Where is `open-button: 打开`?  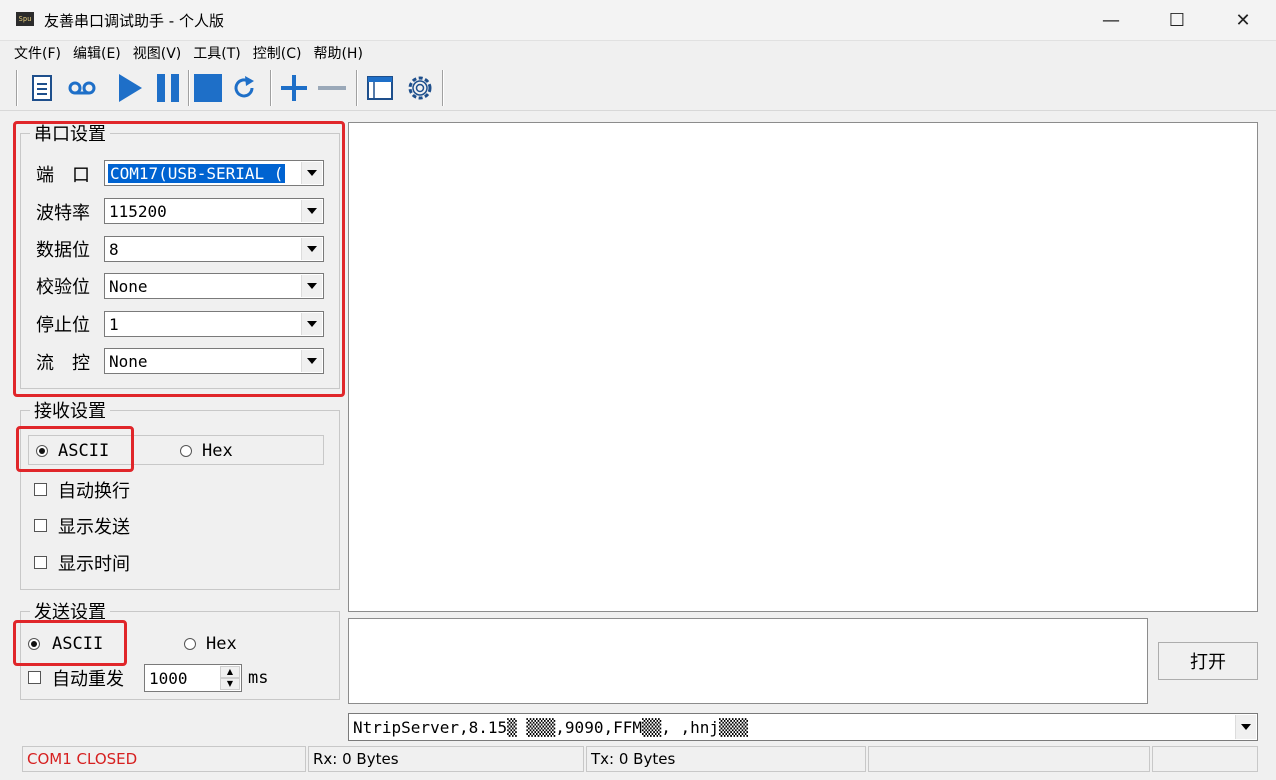 open-button: 打开 is located at coordinates (1208, 661).